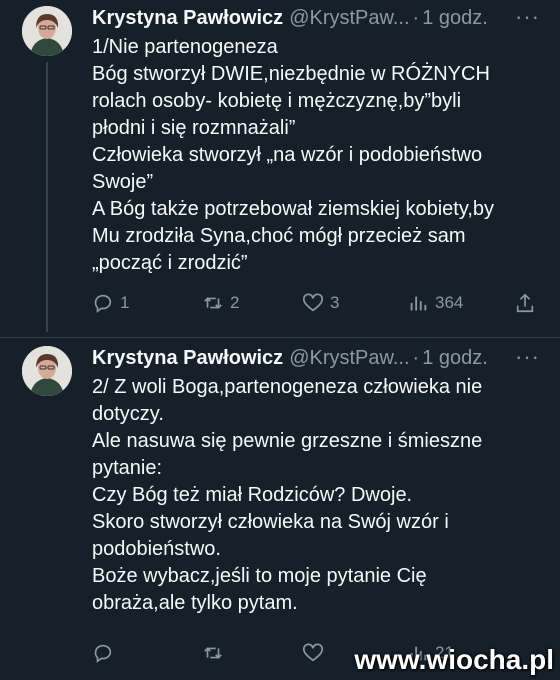 The height and width of the screenshot is (680, 560). I want to click on reply-count: 1, so click(125, 302).